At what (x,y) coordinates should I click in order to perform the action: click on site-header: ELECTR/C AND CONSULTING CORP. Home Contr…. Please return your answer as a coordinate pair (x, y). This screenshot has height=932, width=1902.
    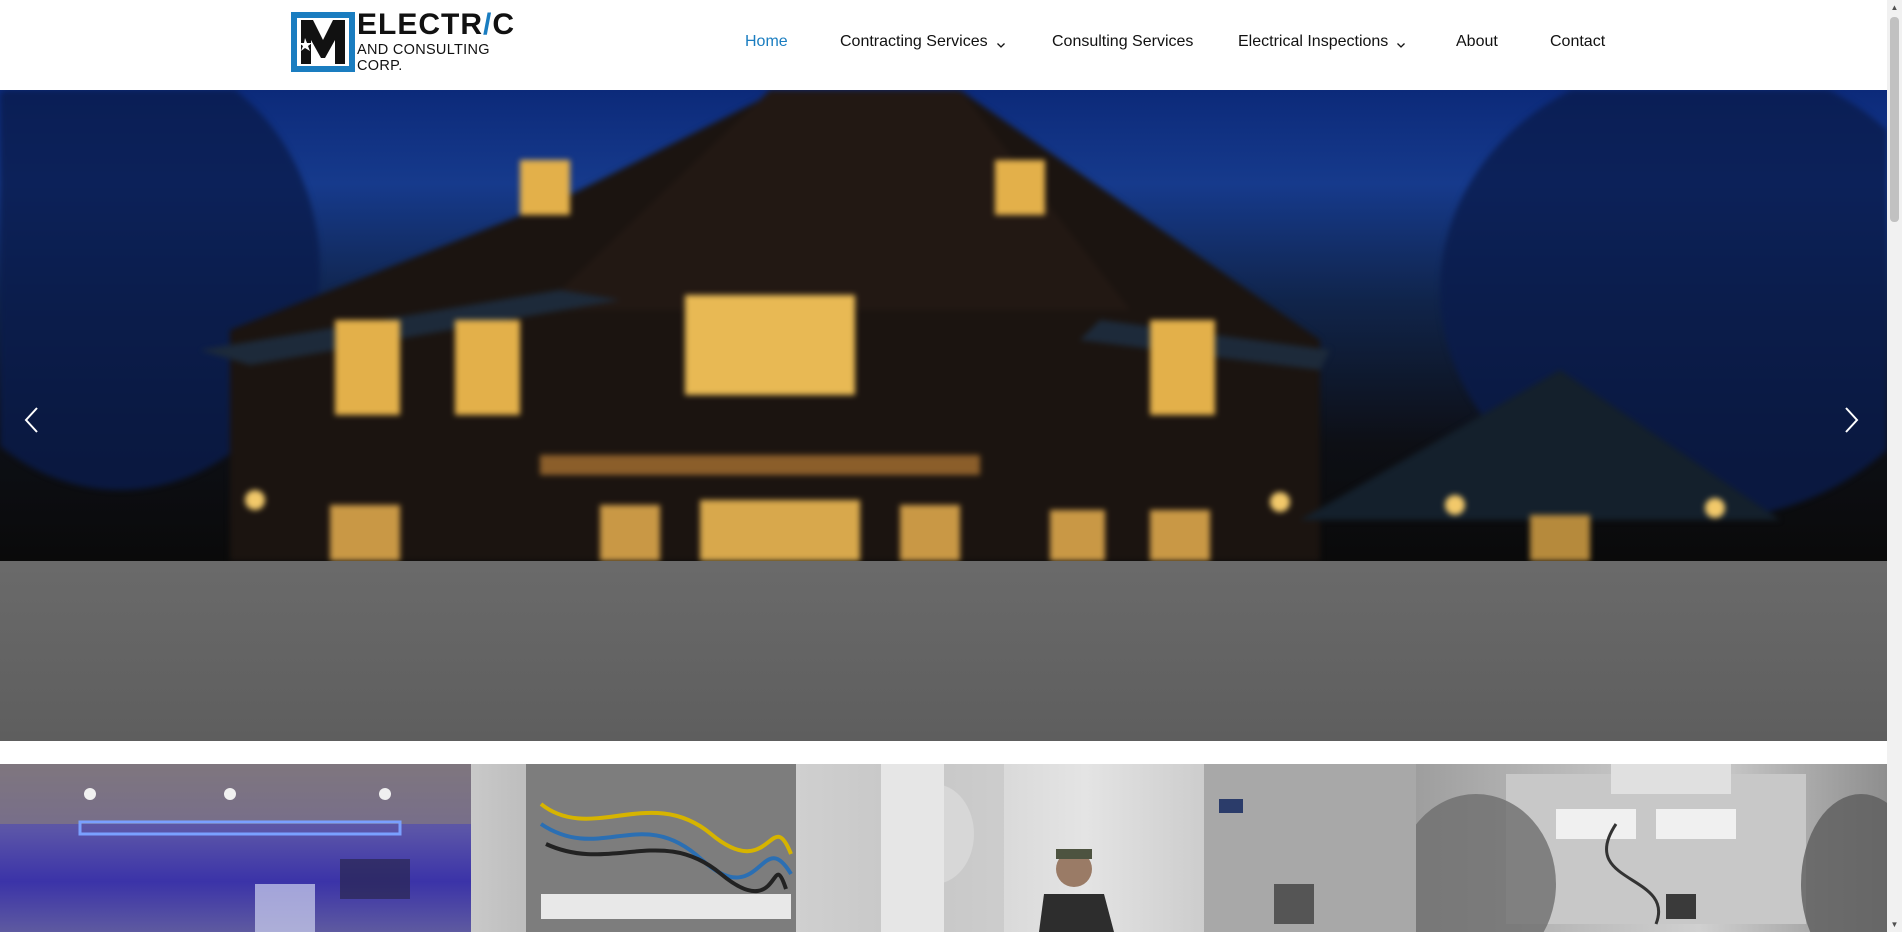
    Looking at the image, I should click on (943, 45).